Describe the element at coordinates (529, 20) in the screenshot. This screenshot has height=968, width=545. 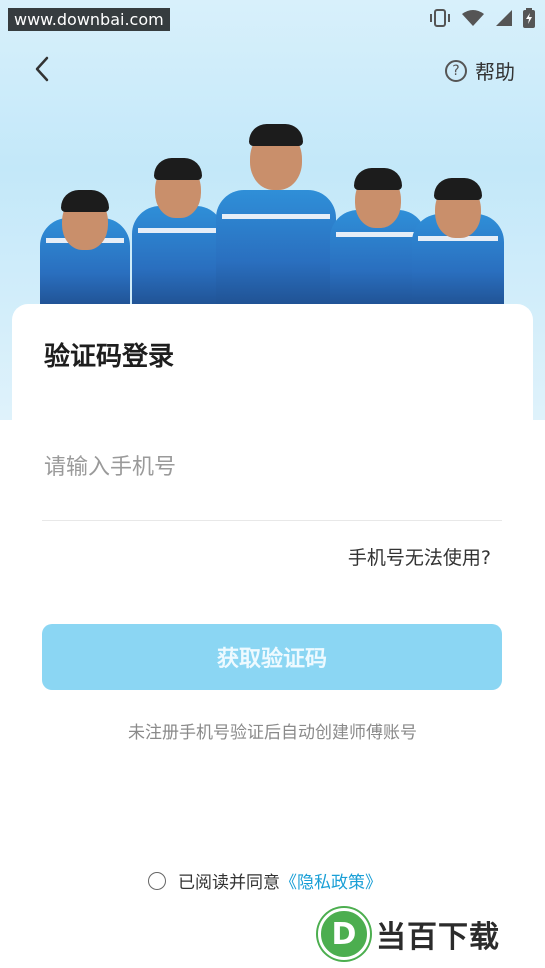
I see `battery-icon` at that location.